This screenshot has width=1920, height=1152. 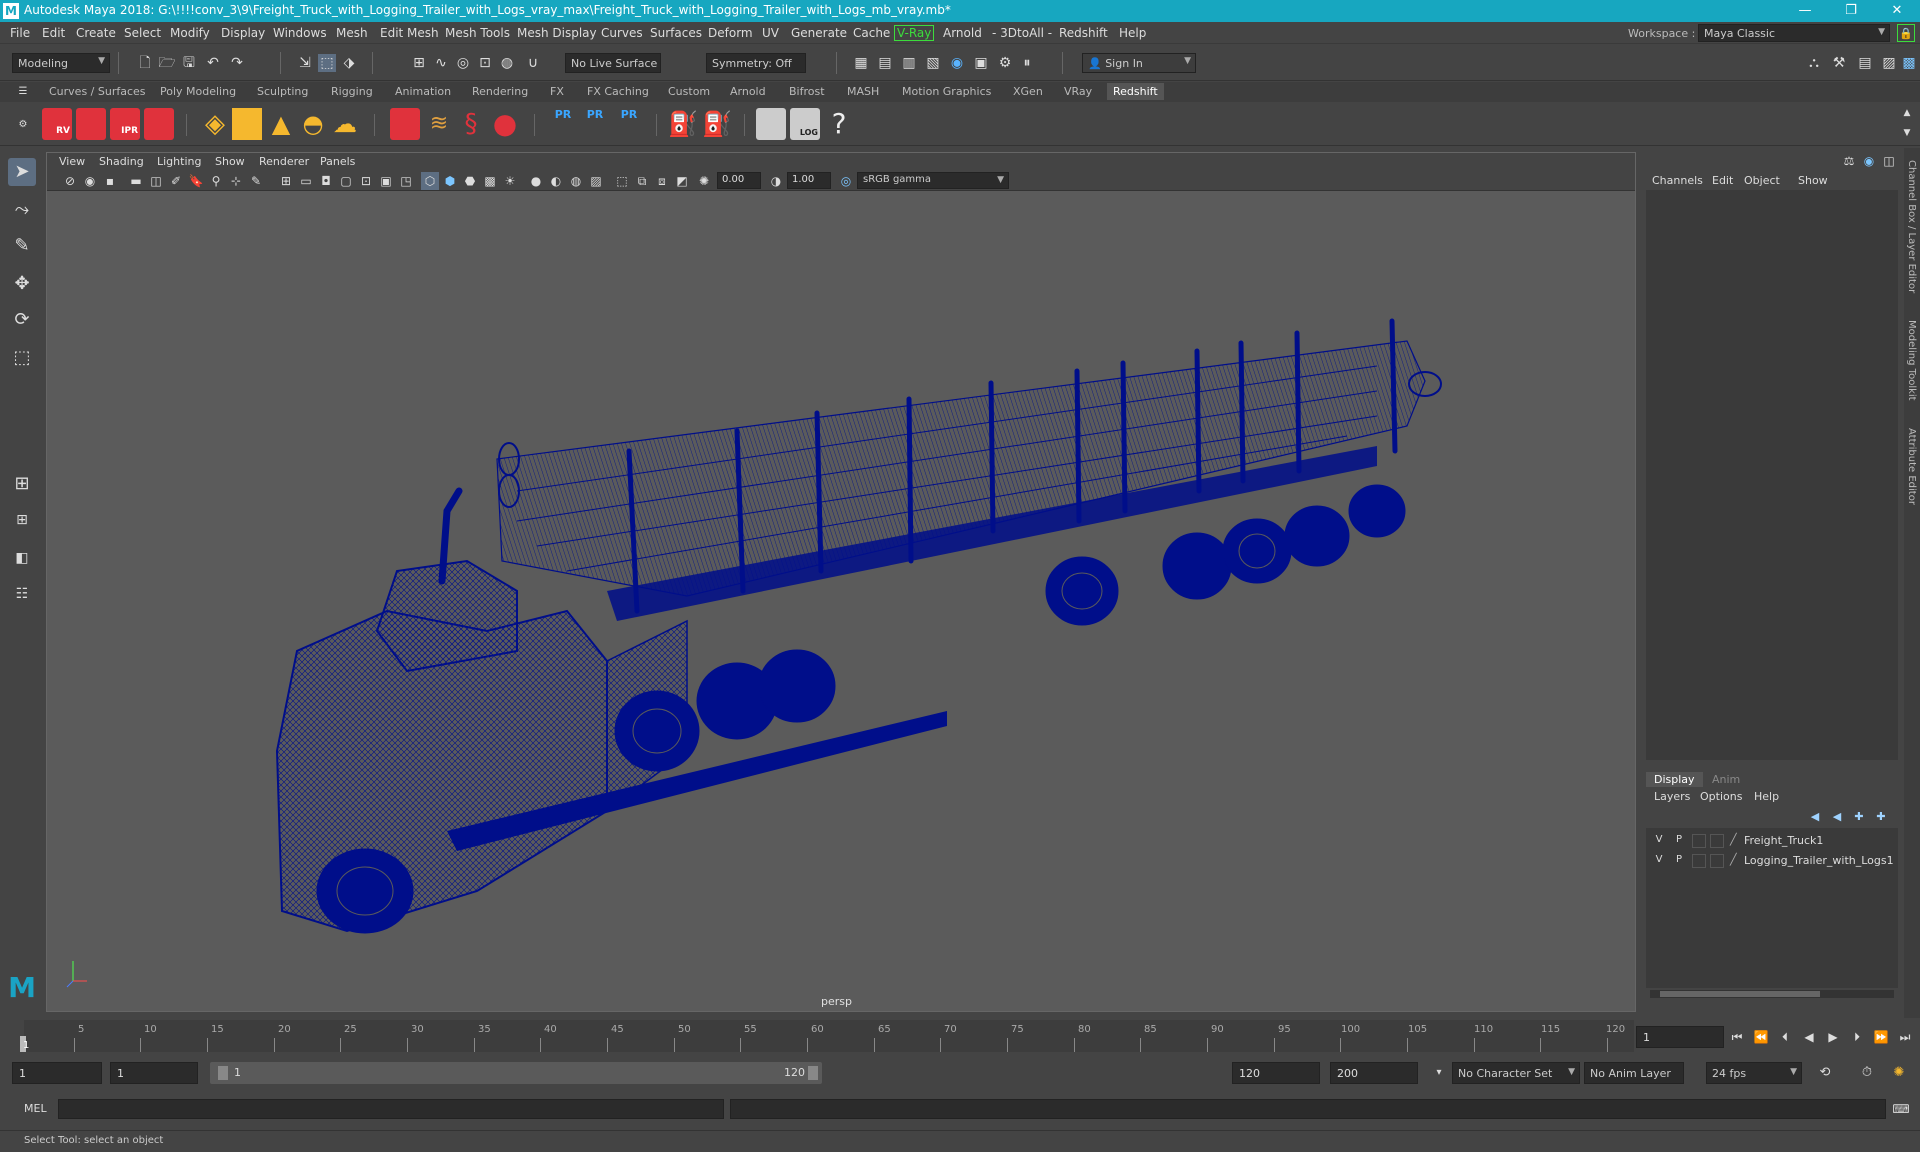 I want to click on mode-dropdown: Modeling ▼, so click(x=61, y=63).